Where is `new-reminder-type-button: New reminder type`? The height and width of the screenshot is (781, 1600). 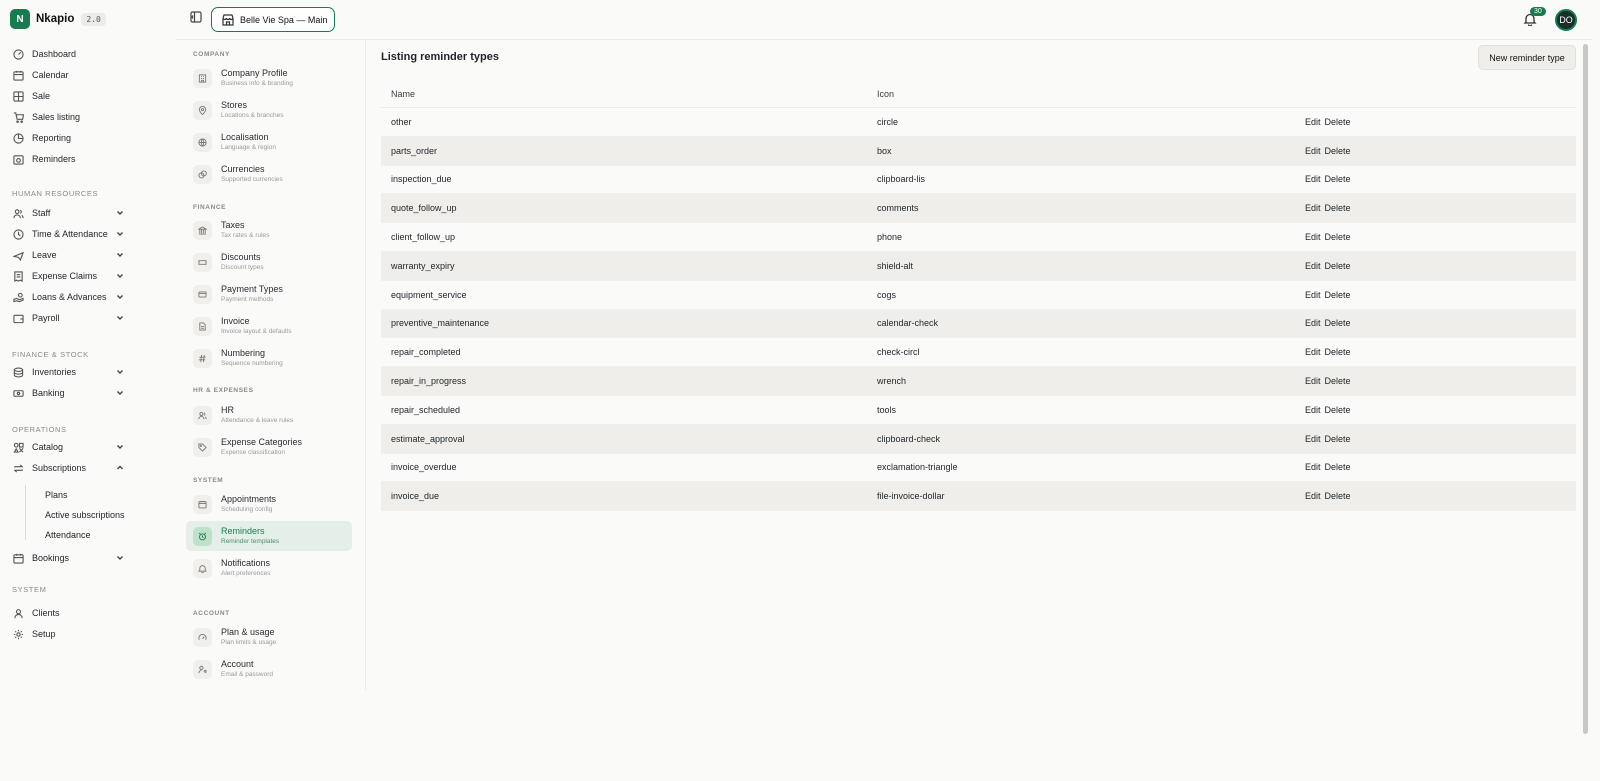 new-reminder-type-button: New reminder type is located at coordinates (1527, 57).